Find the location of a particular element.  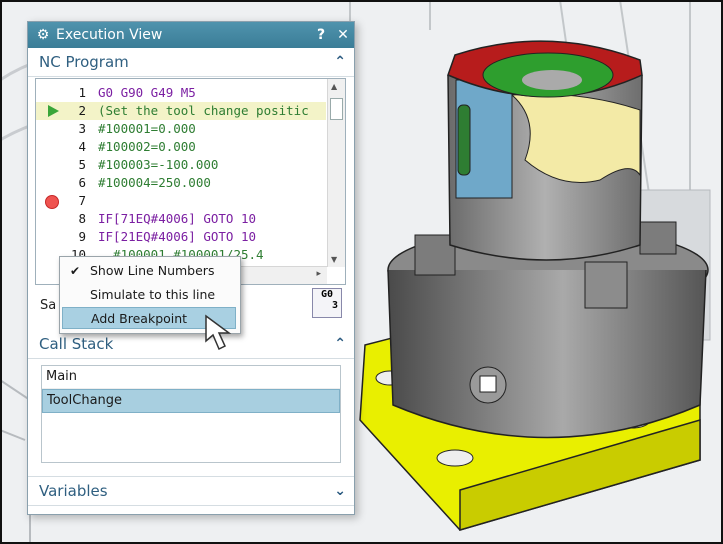

line-number: 5 is located at coordinates (82, 164).